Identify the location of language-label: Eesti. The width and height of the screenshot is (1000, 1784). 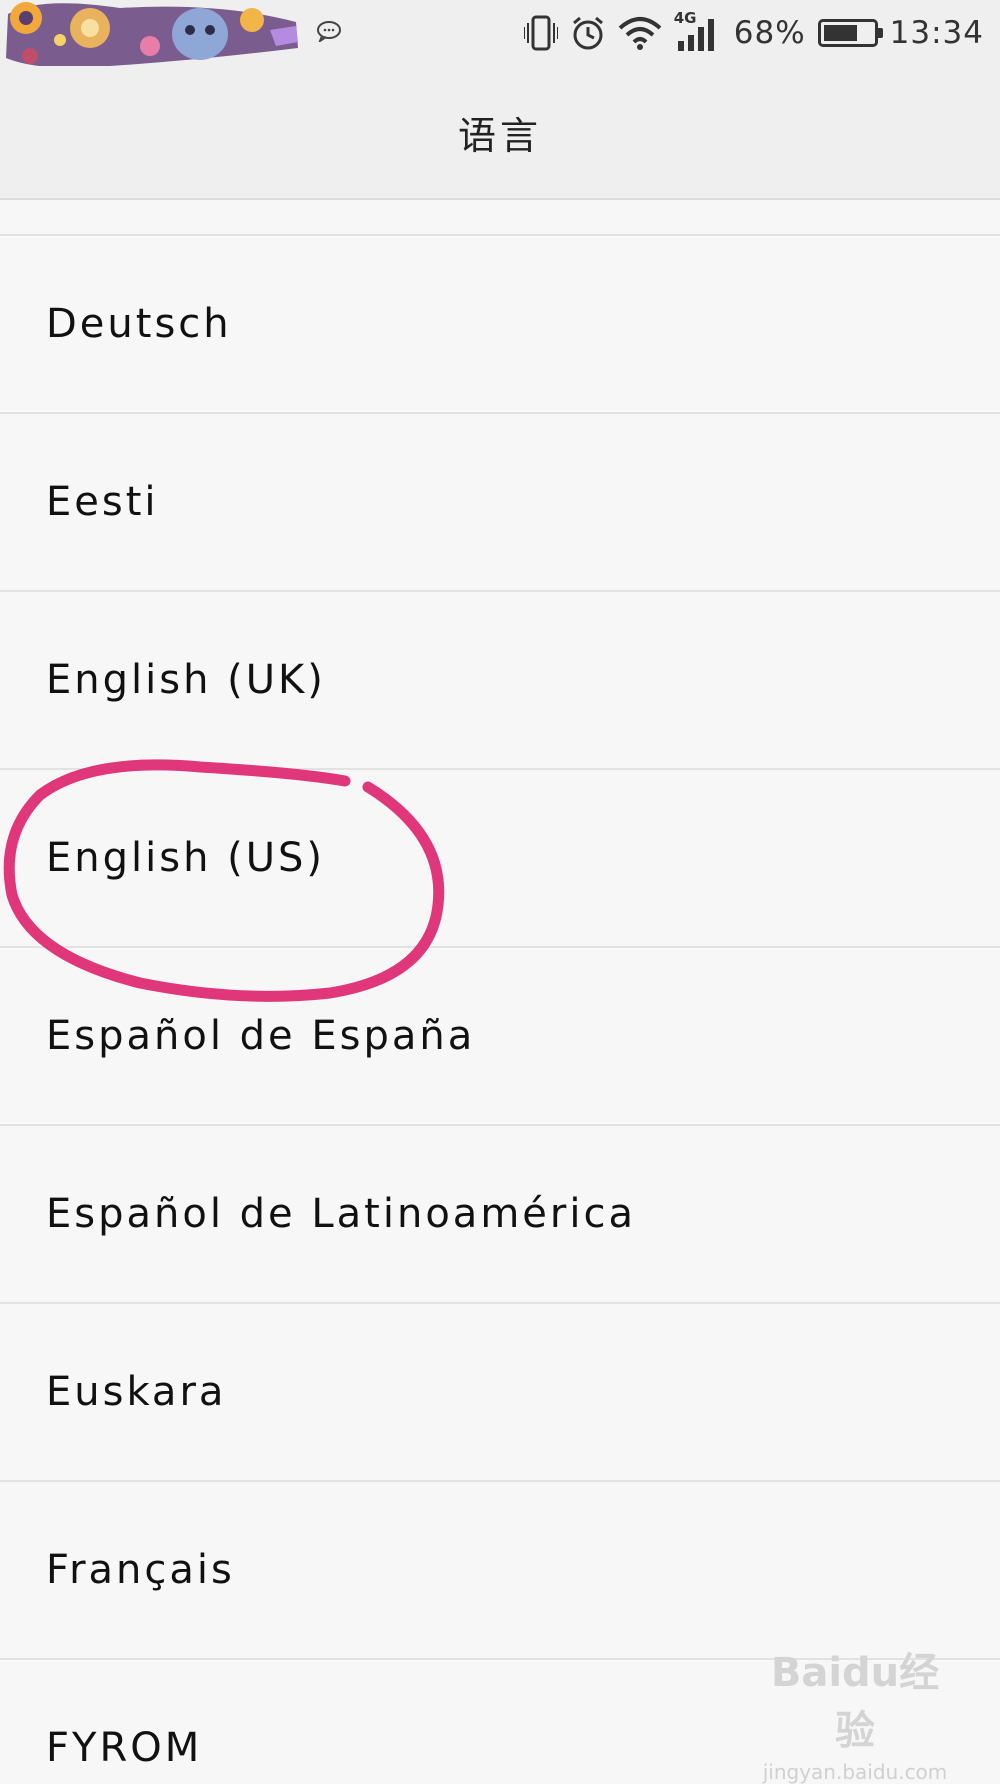
(102, 502).